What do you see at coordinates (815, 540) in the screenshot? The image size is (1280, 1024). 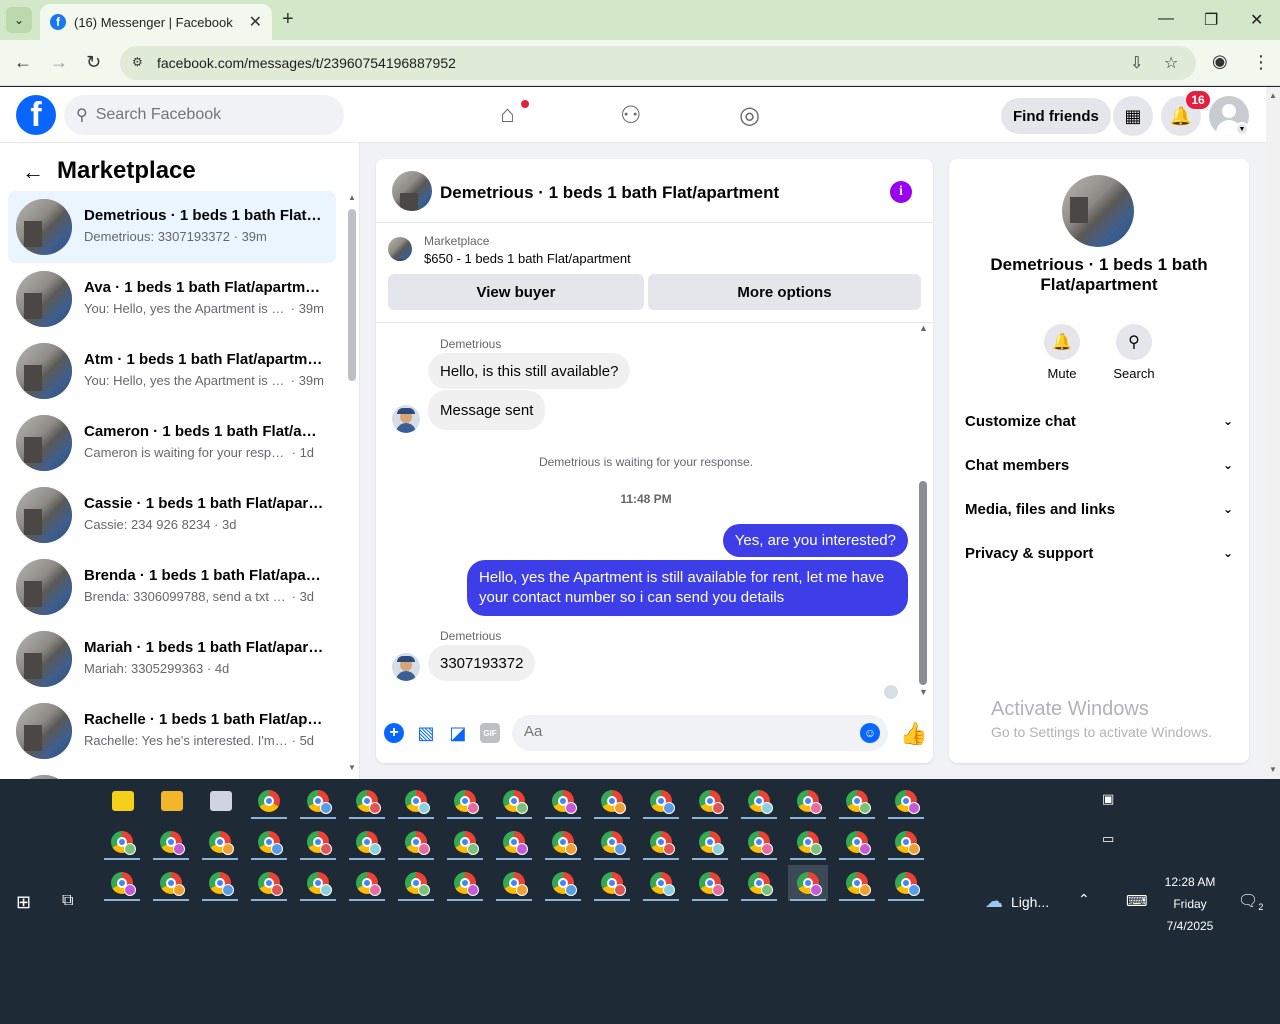 I see `outgoing-message: Yes, are you interested?` at bounding box center [815, 540].